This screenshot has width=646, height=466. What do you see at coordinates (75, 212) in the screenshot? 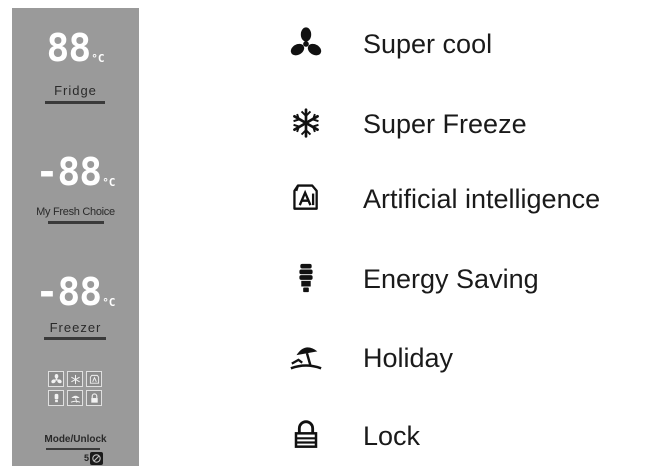
I see `my-fresh-choice-label: My Fresh Choice` at bounding box center [75, 212].